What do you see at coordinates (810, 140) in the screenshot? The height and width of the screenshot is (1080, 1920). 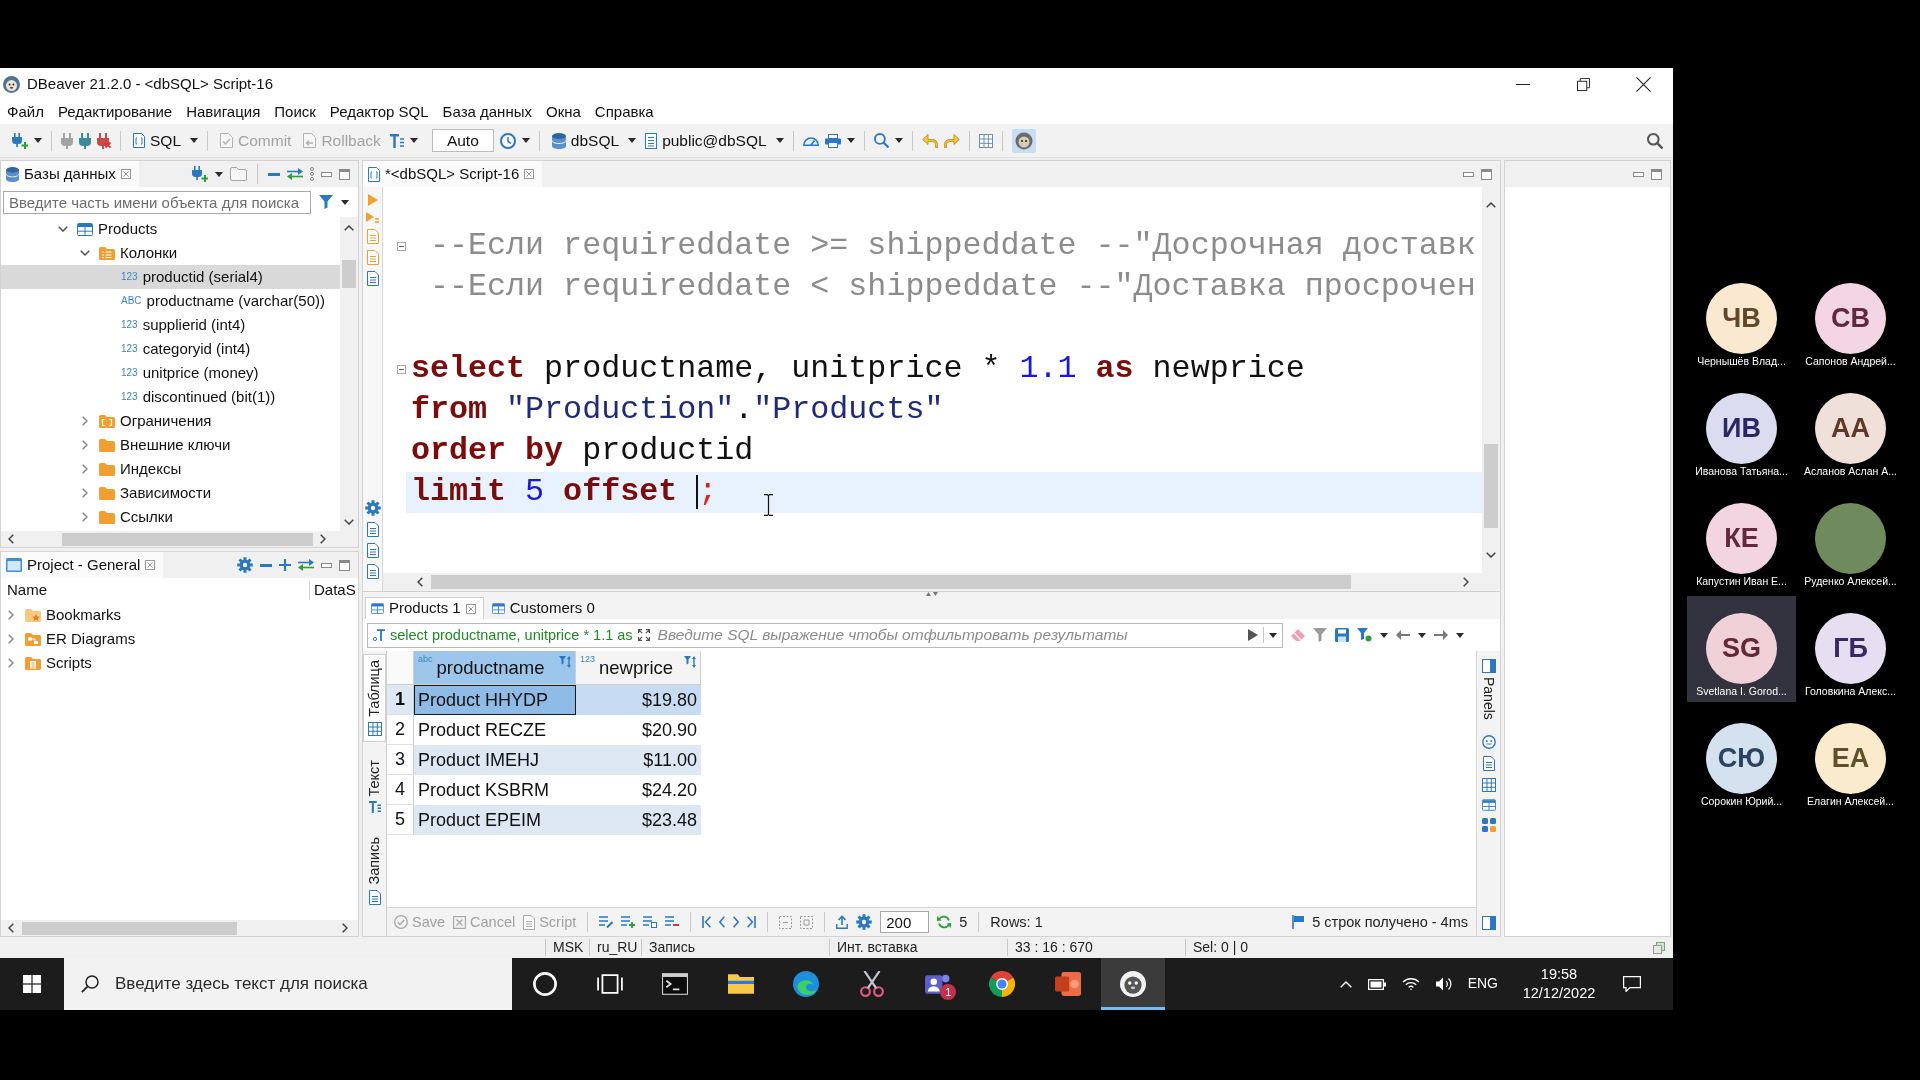 I see `gauge-icon` at bounding box center [810, 140].